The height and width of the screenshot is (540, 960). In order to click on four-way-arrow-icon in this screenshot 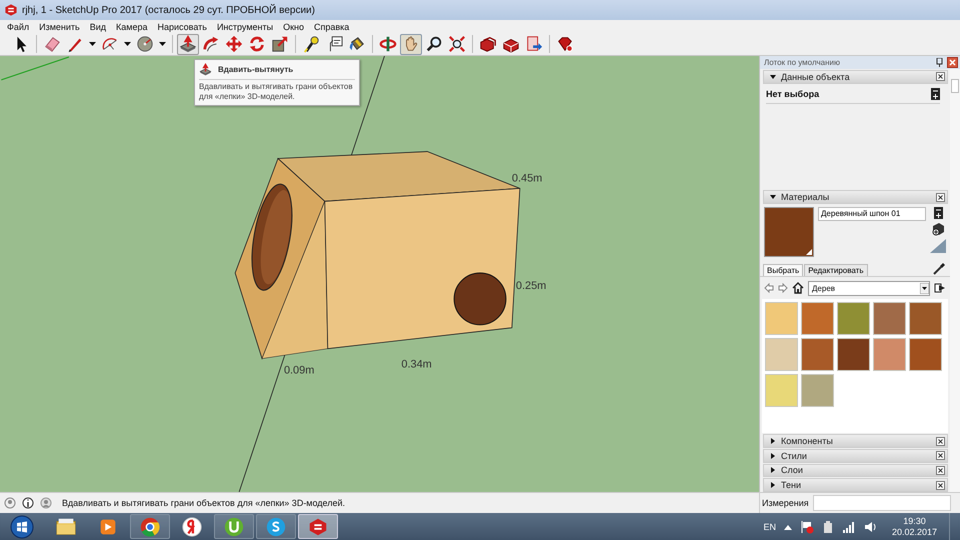, I will do `click(234, 44)`.